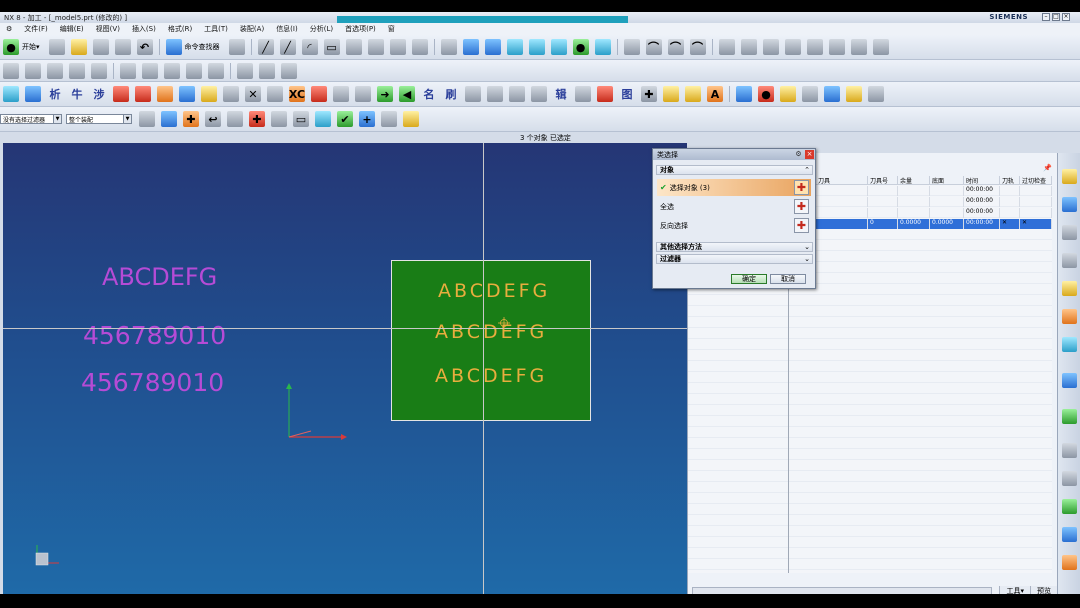 This screenshot has height=608, width=1080. What do you see at coordinates (491, 340) in the screenshot?
I see `selected-text-region: ABCDEFG ABCDEFG ABCDEFG` at bounding box center [491, 340].